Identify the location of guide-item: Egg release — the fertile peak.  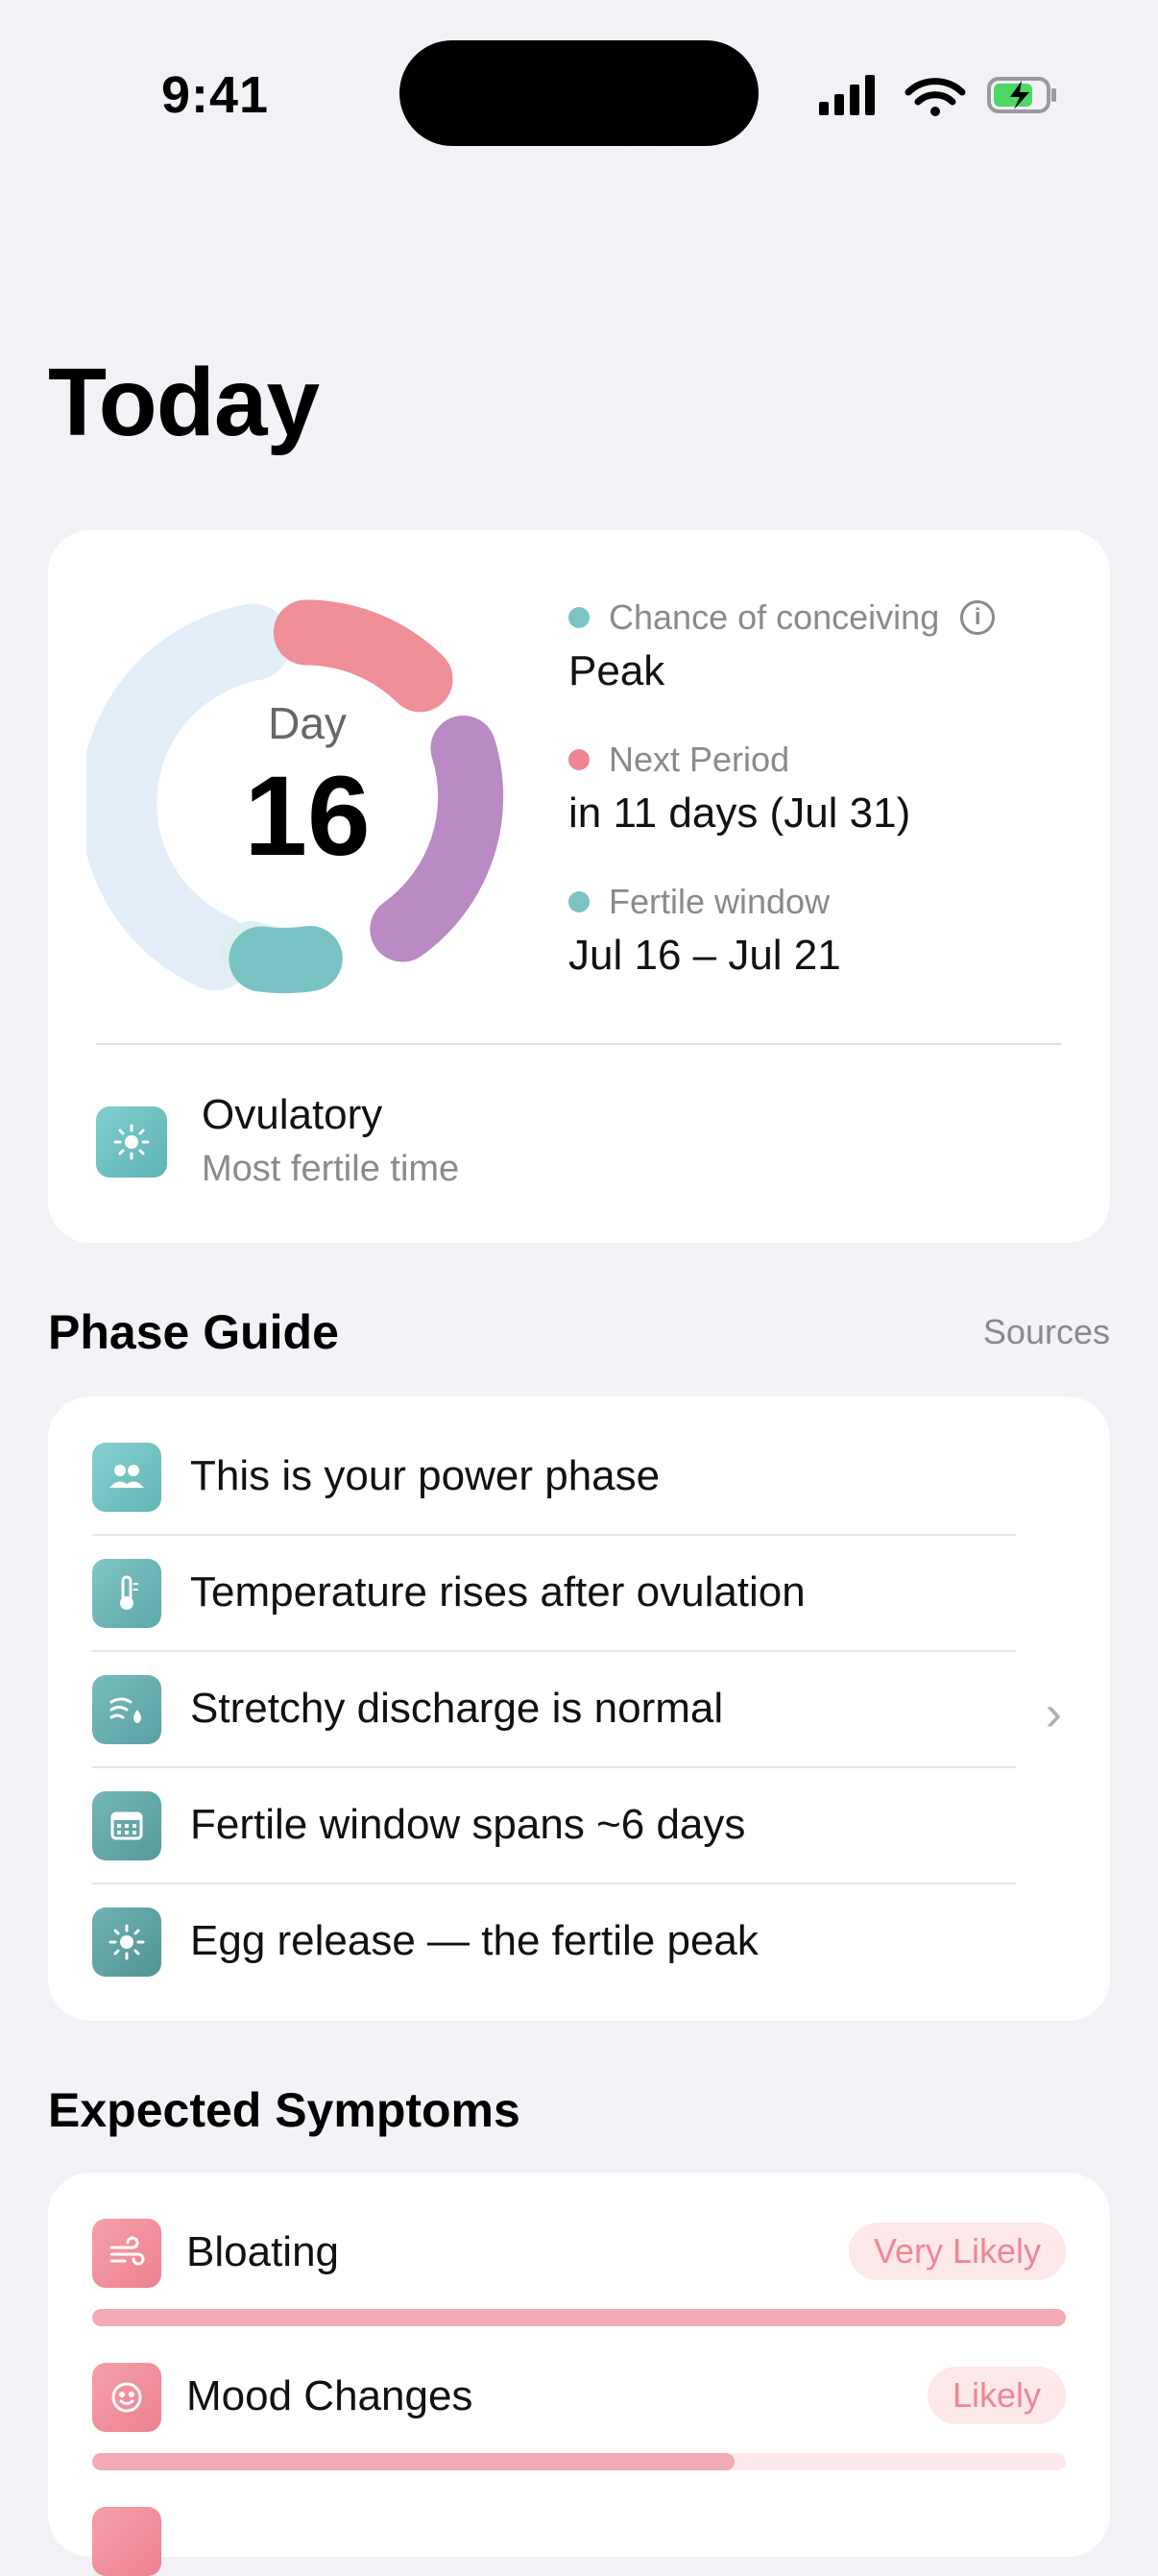
(577, 1942).